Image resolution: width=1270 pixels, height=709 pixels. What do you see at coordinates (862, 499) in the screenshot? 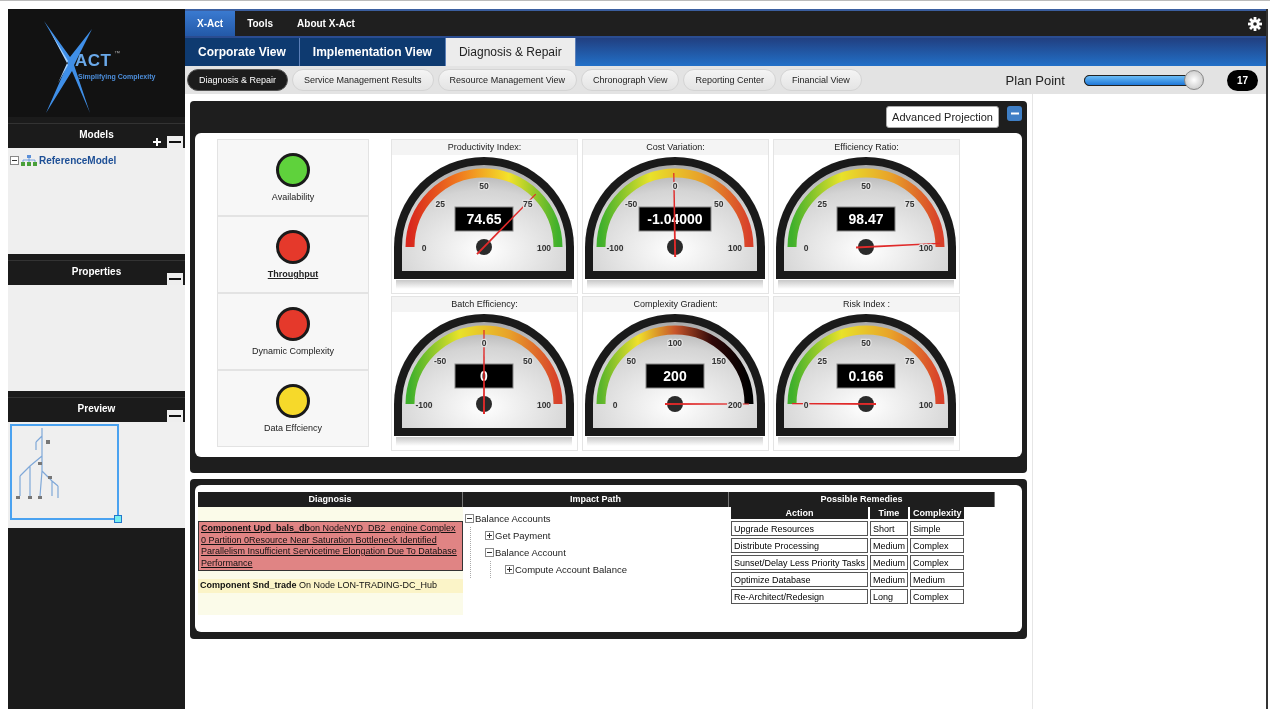
I see `column-header: Possible Remedies` at bounding box center [862, 499].